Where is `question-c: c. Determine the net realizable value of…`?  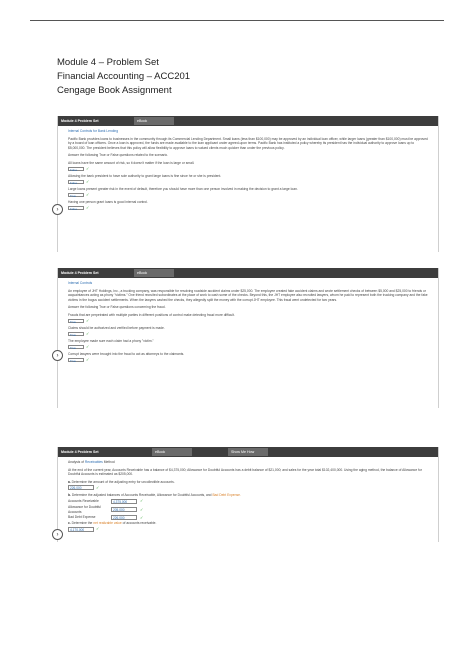 question-c: c. Determine the net realizable value of… is located at coordinates (248, 523).